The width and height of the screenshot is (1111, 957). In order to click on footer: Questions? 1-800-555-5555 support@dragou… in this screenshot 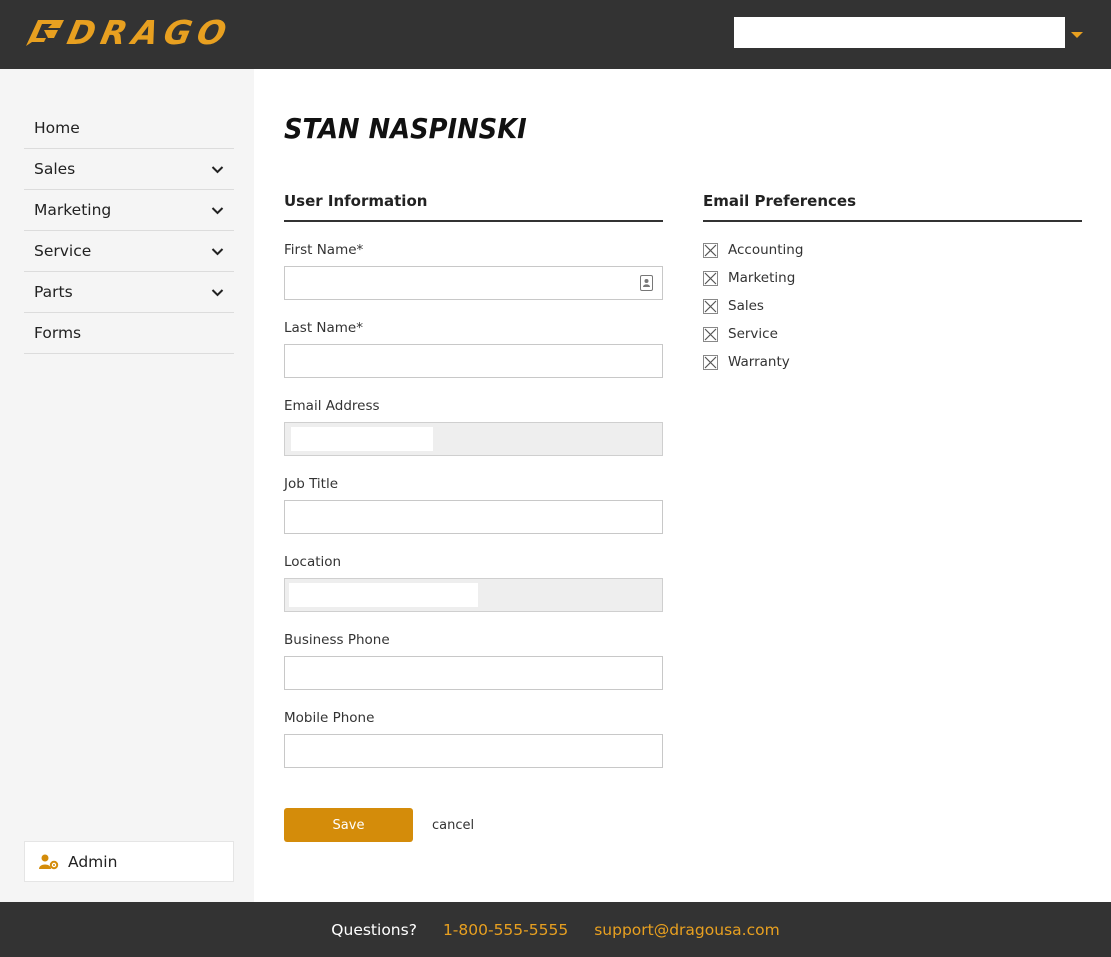, I will do `click(555, 929)`.